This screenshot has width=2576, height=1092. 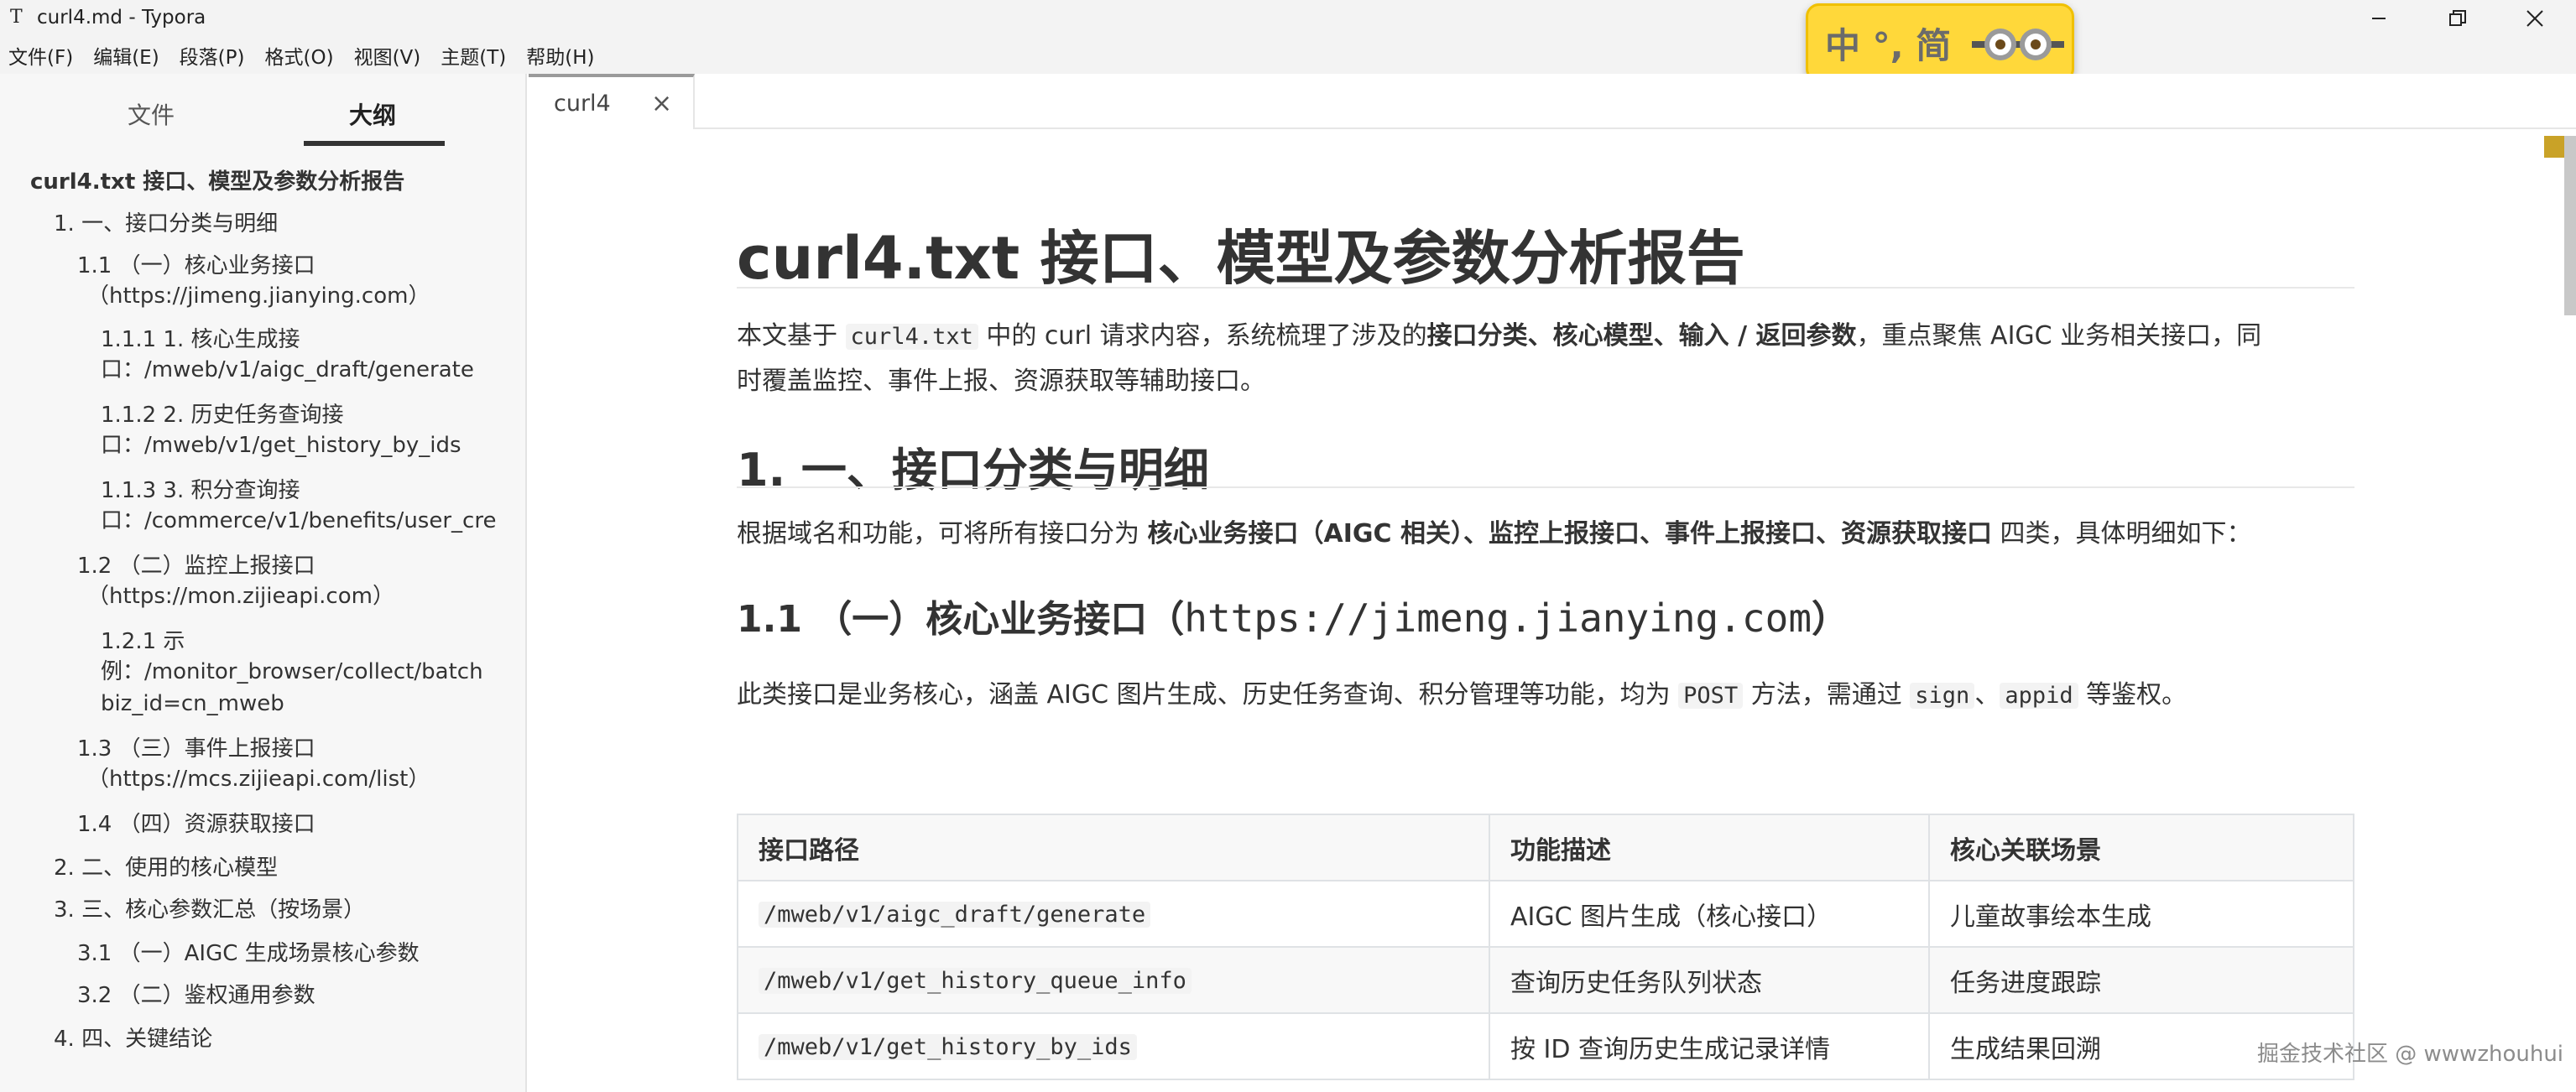 I want to click on typora-app-icon: T, so click(x=16, y=18).